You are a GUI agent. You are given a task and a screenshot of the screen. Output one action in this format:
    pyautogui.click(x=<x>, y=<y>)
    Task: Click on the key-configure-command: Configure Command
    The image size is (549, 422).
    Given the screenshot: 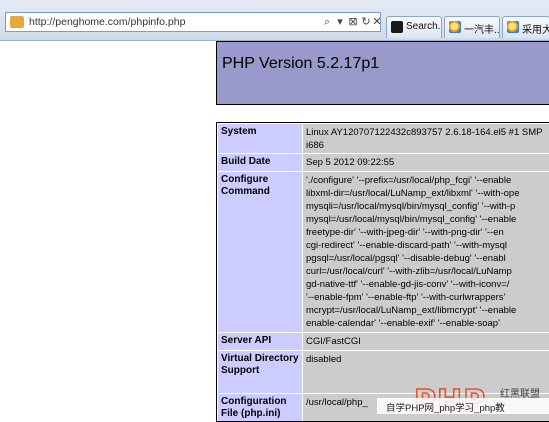 What is the action you would take?
    pyautogui.click(x=260, y=252)
    